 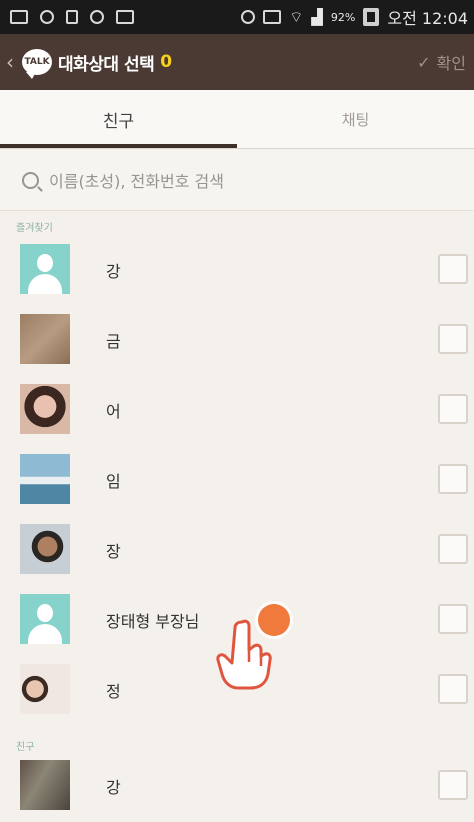 What do you see at coordinates (25, 747) in the screenshot?
I see `section-header-friends: 친구` at bounding box center [25, 747].